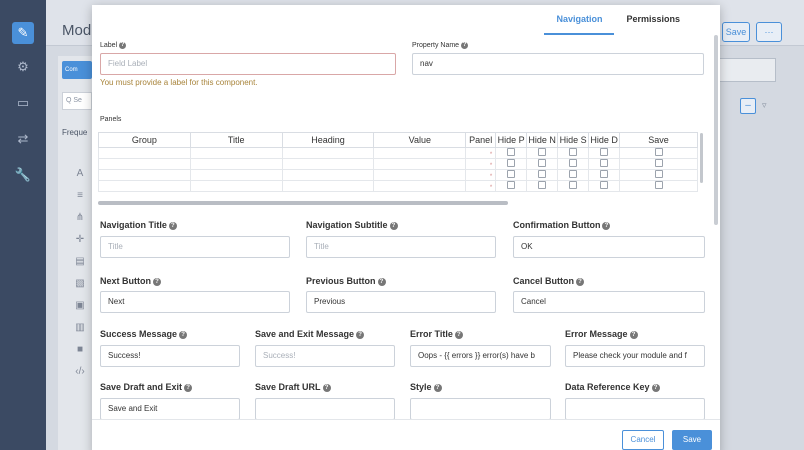 The height and width of the screenshot is (450, 804). Describe the element at coordinates (80, 350) in the screenshot. I see `block-icon: ■` at that location.